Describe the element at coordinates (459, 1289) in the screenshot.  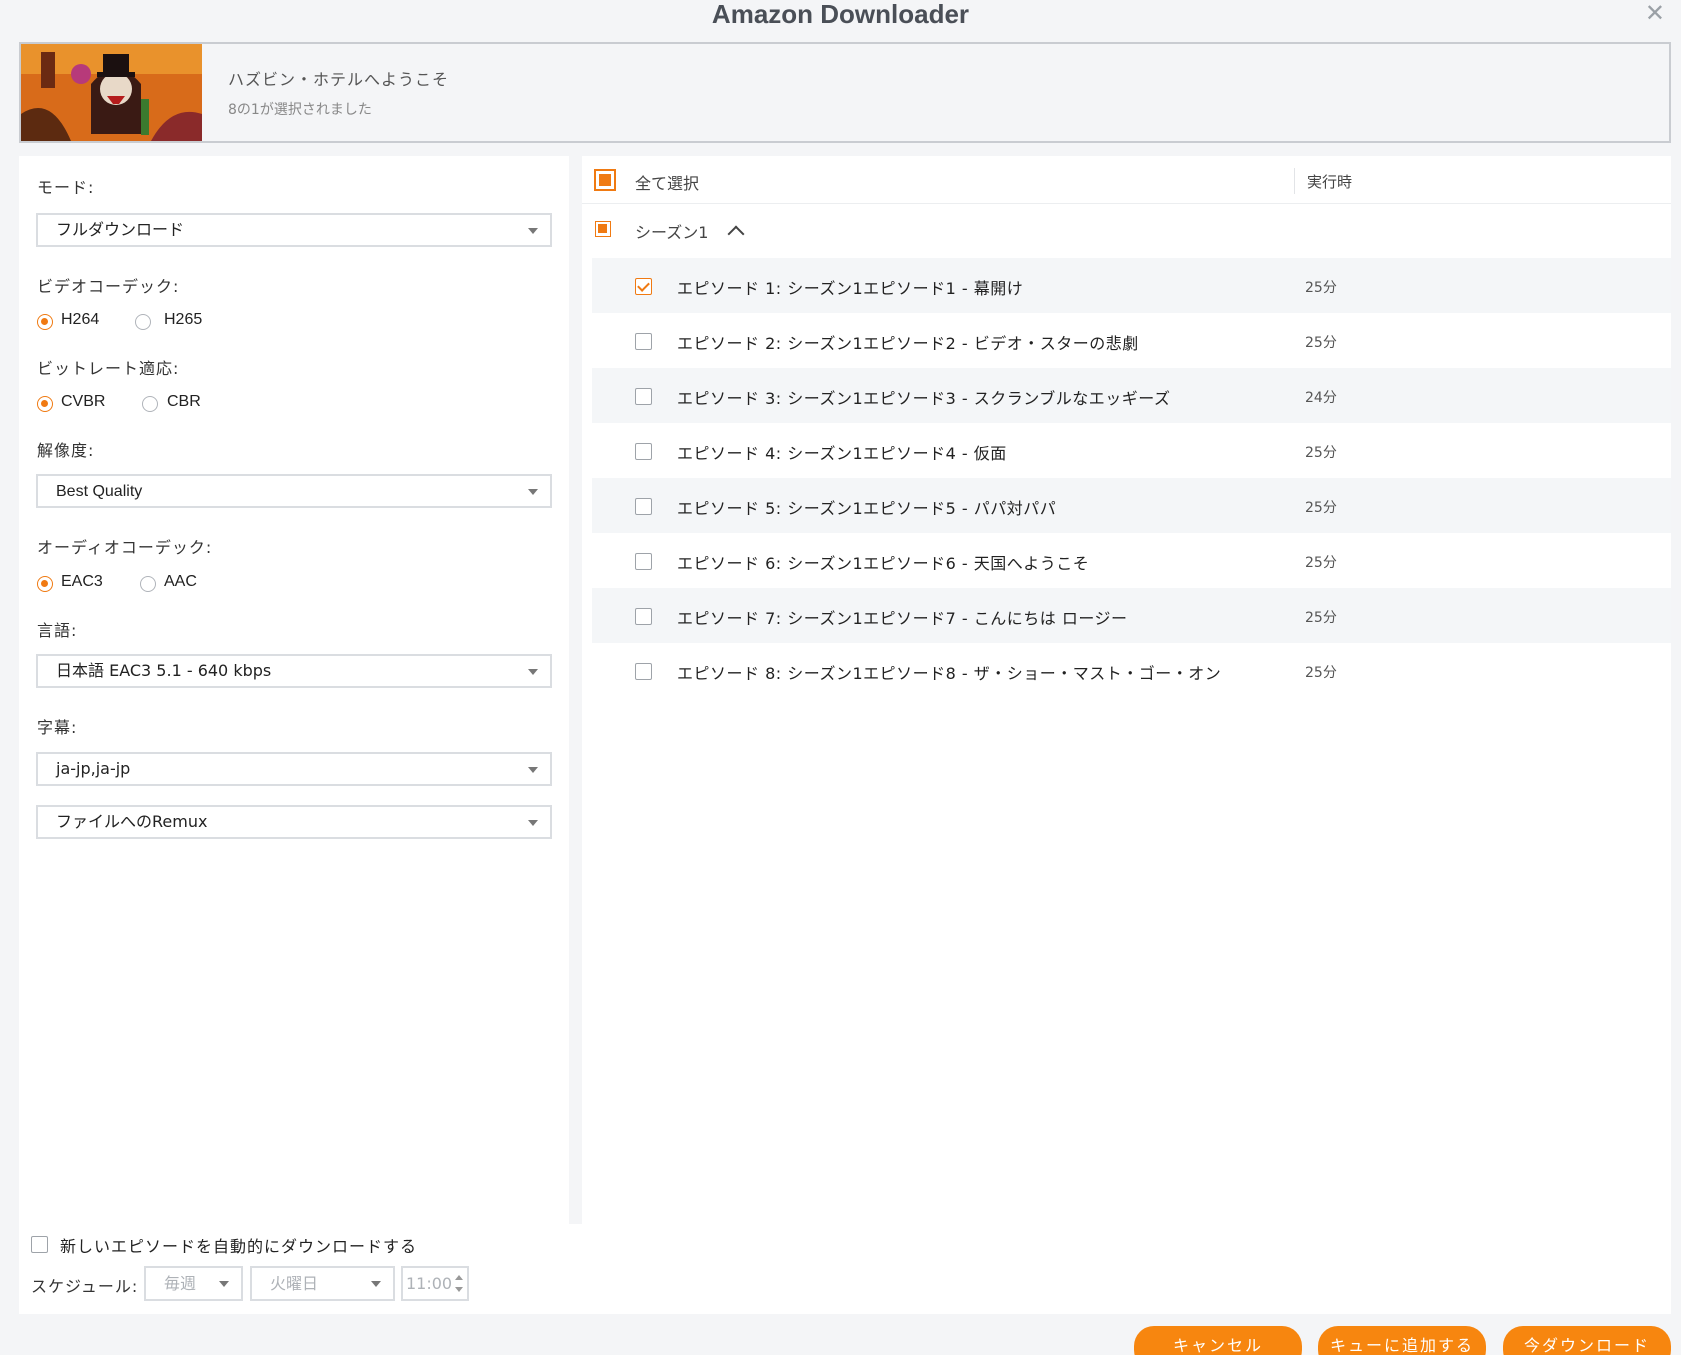
I see `spin-down-icon` at that location.